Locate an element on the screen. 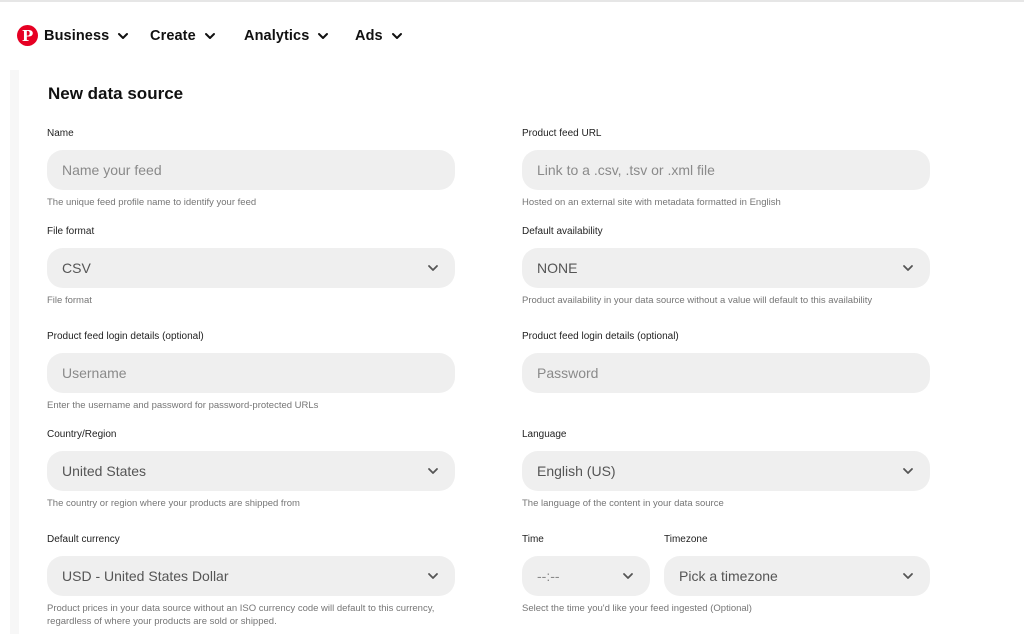 Image resolution: width=1024 pixels, height=634 pixels. password-input is located at coordinates (725, 373).